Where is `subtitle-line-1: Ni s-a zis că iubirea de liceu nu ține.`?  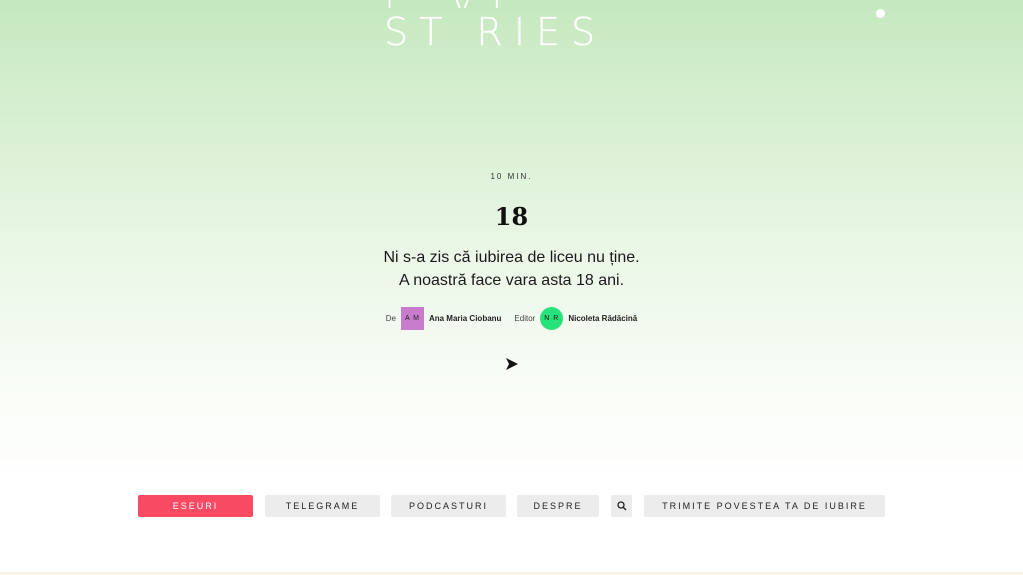 subtitle-line-1: Ni s-a zis că iubirea de liceu nu ține. is located at coordinates (511, 257).